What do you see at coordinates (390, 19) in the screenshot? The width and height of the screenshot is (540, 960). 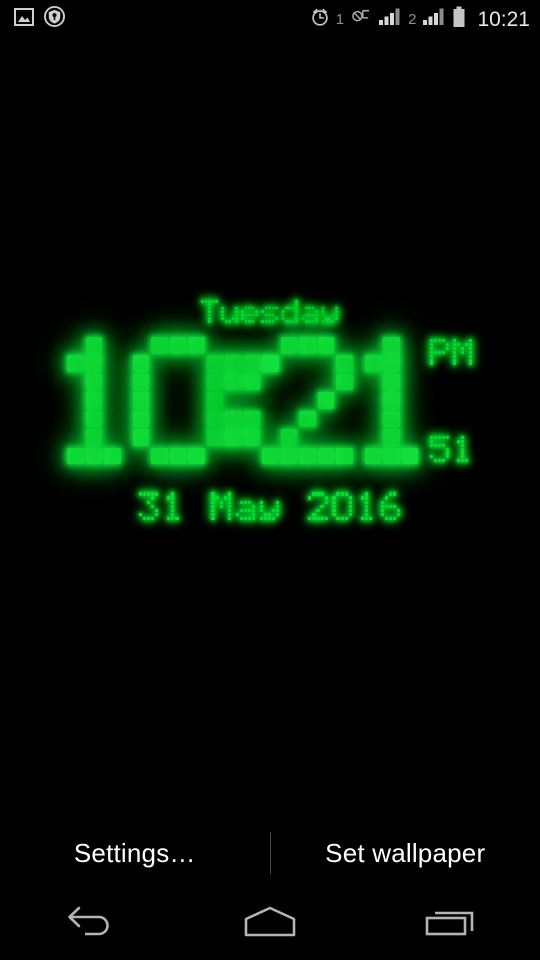 I see `signal-bars-sim1-icon` at bounding box center [390, 19].